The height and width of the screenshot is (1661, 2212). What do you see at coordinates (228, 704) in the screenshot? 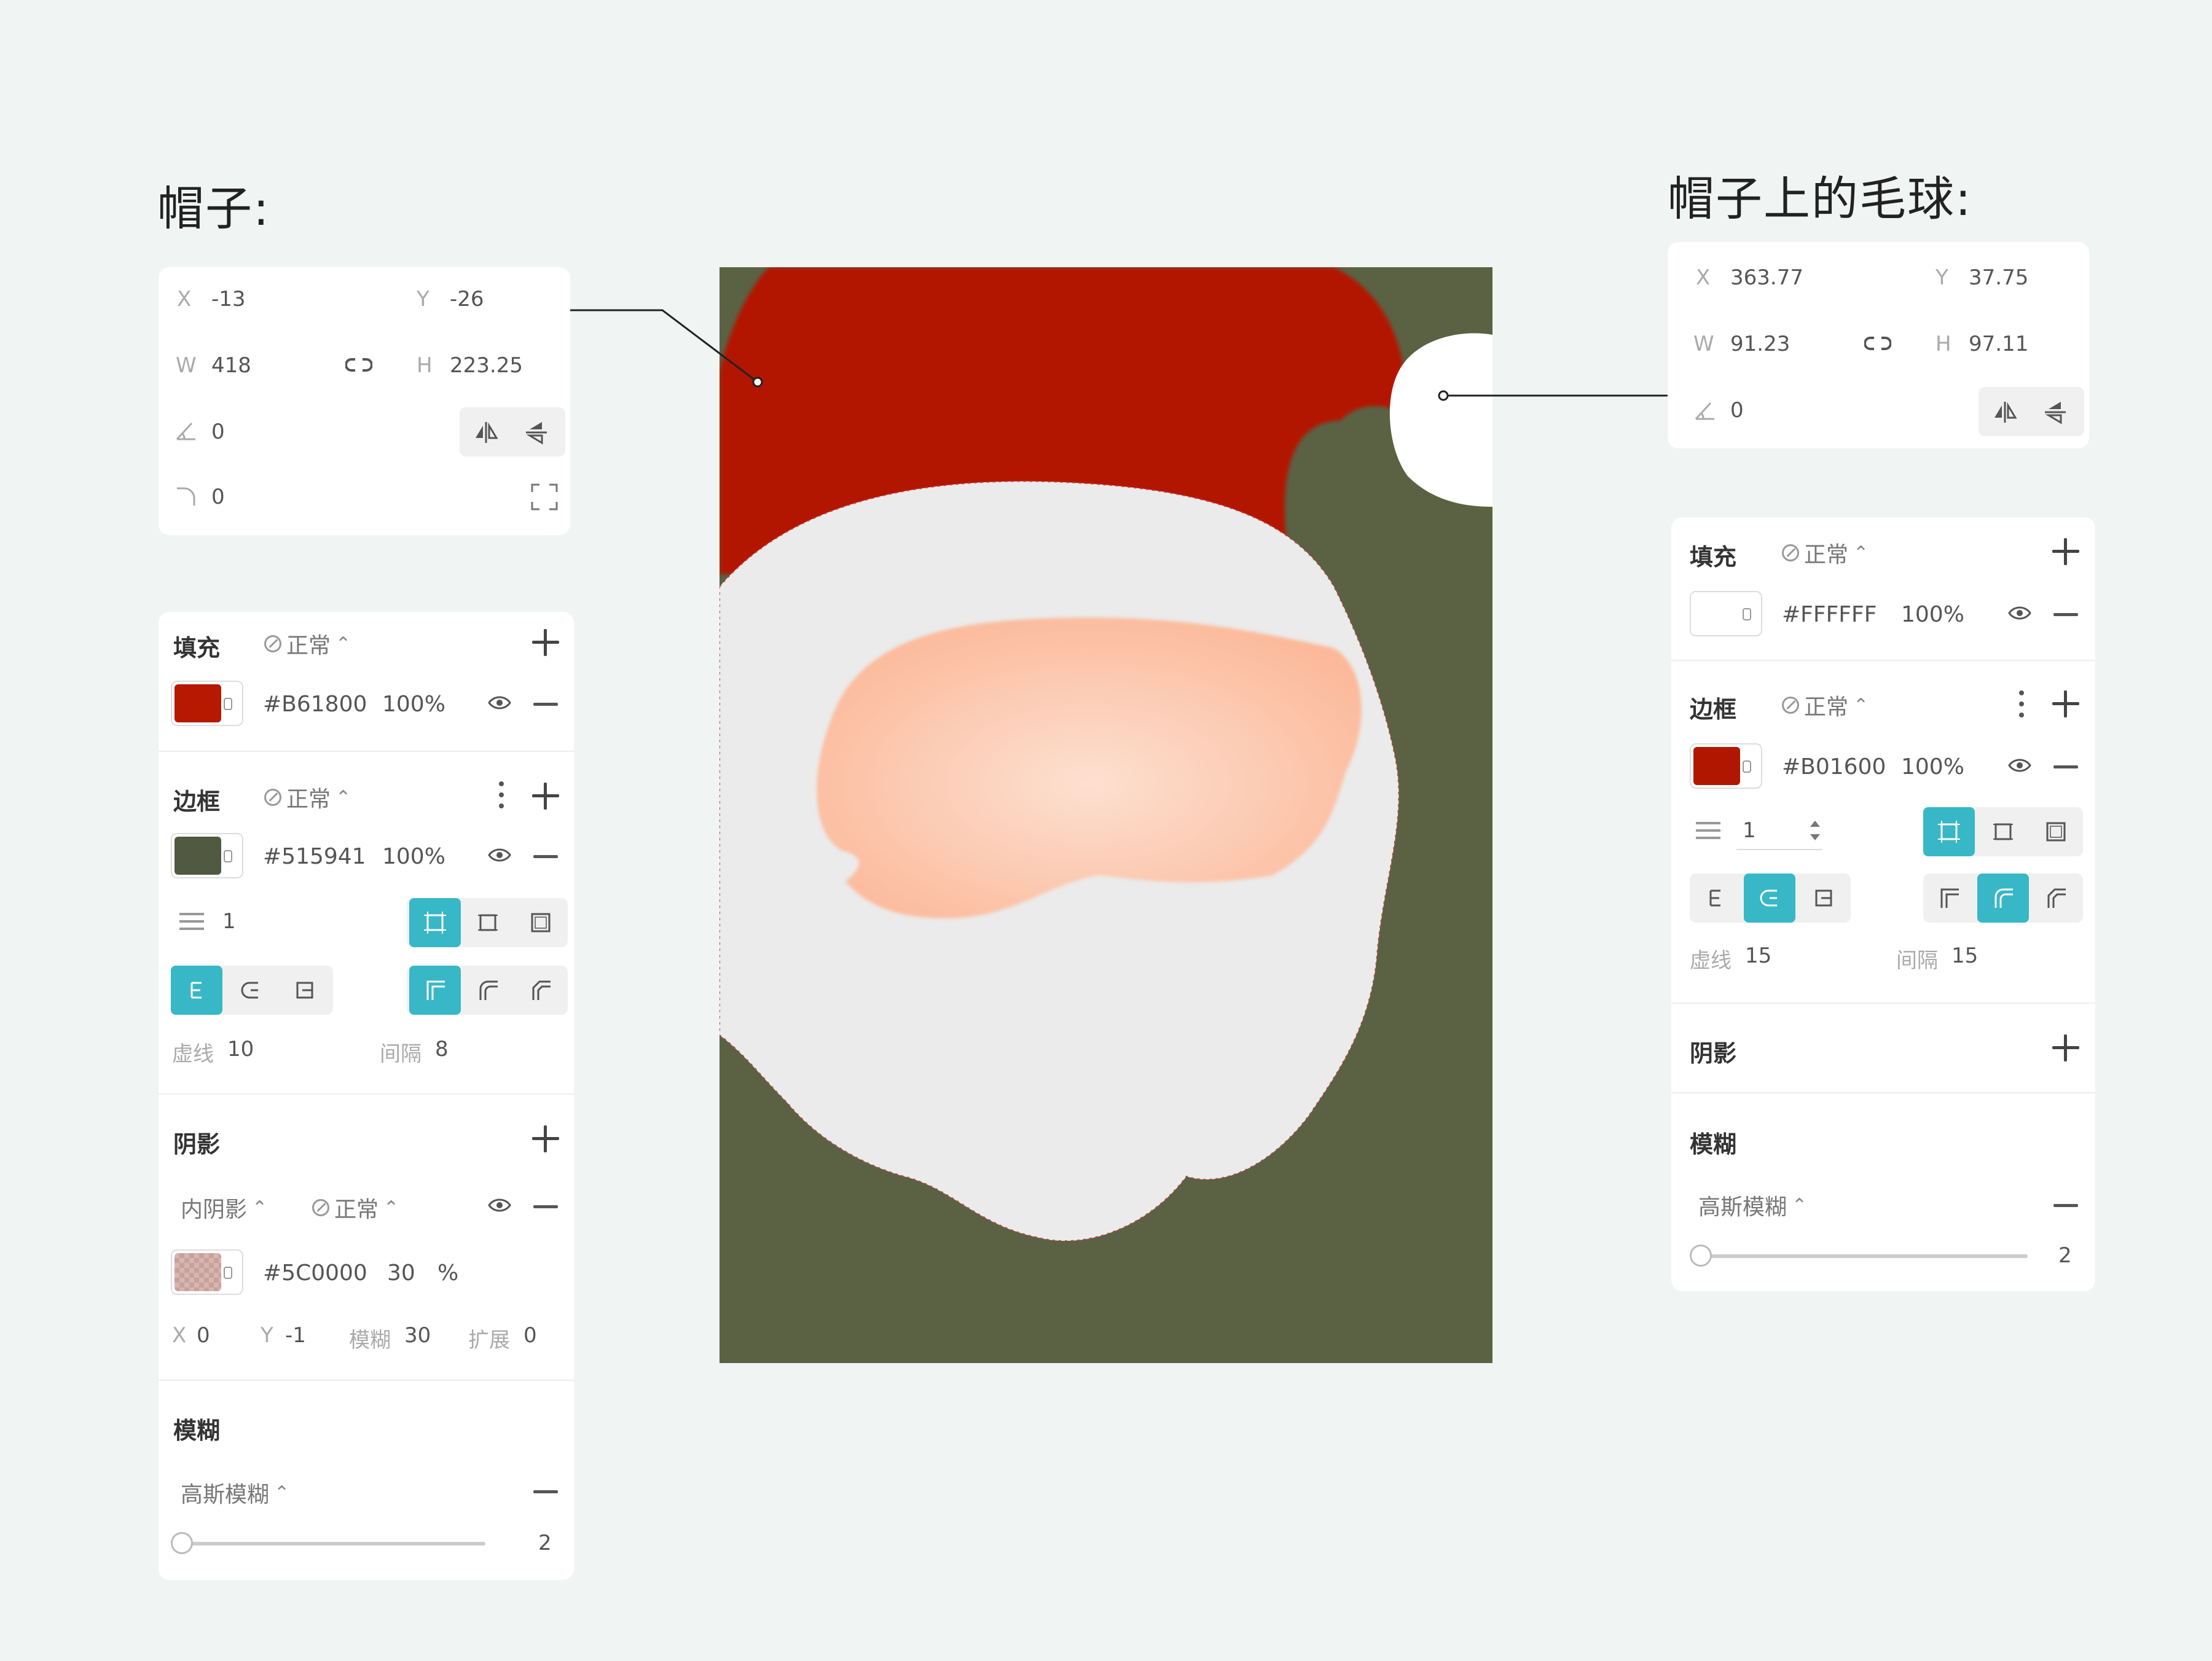
I see `swatch-picker-icon` at bounding box center [228, 704].